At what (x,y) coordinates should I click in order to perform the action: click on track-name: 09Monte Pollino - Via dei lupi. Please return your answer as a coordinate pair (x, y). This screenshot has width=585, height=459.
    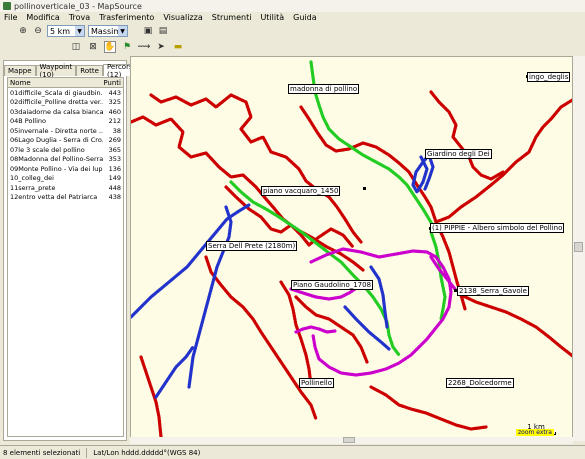
    Looking at the image, I should click on (56, 168).